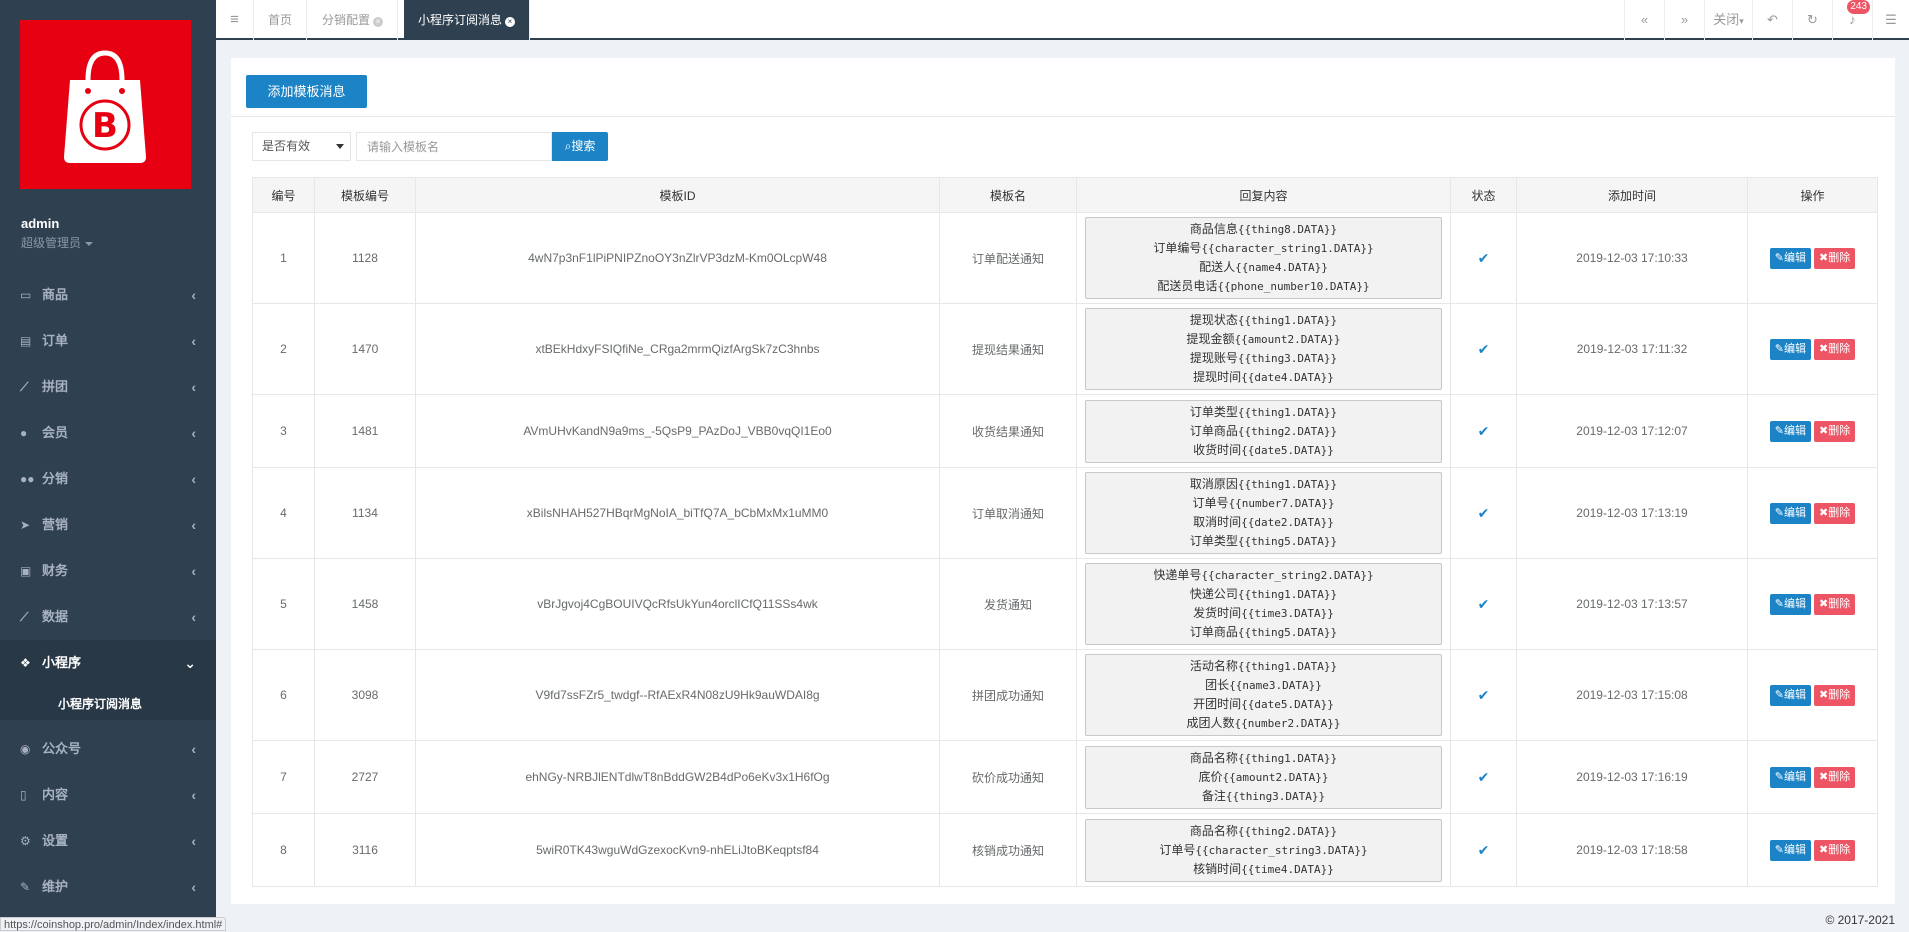  I want to click on cell-template-number: 1134, so click(365, 513).